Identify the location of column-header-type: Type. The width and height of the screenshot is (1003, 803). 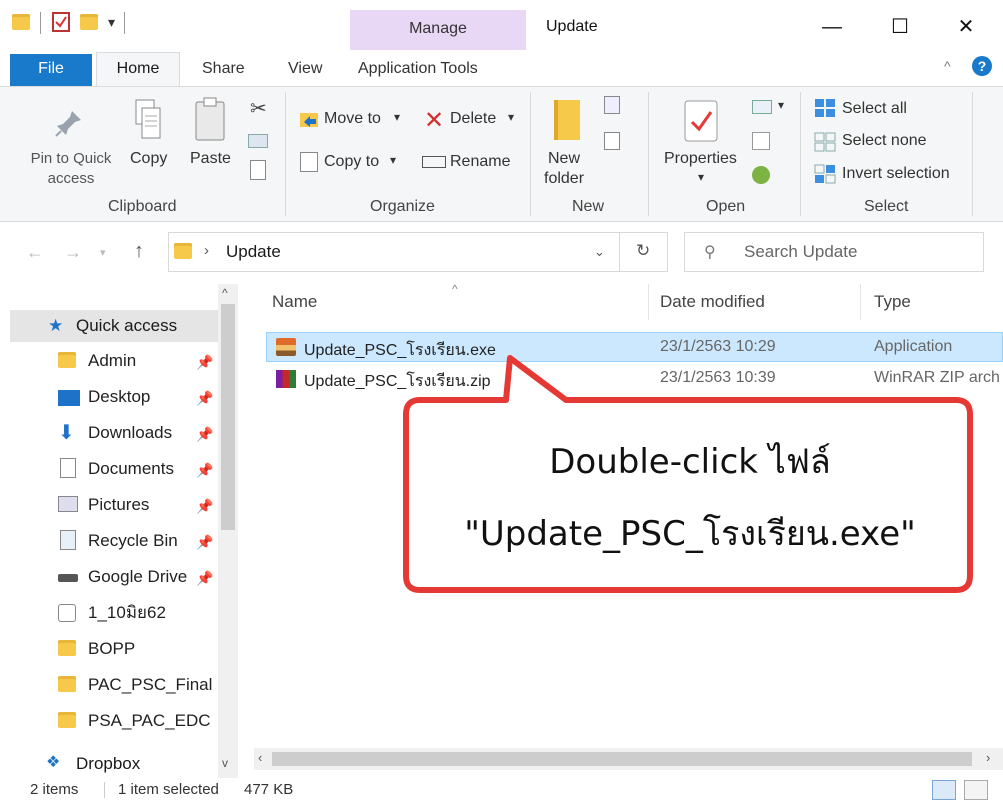
(892, 302).